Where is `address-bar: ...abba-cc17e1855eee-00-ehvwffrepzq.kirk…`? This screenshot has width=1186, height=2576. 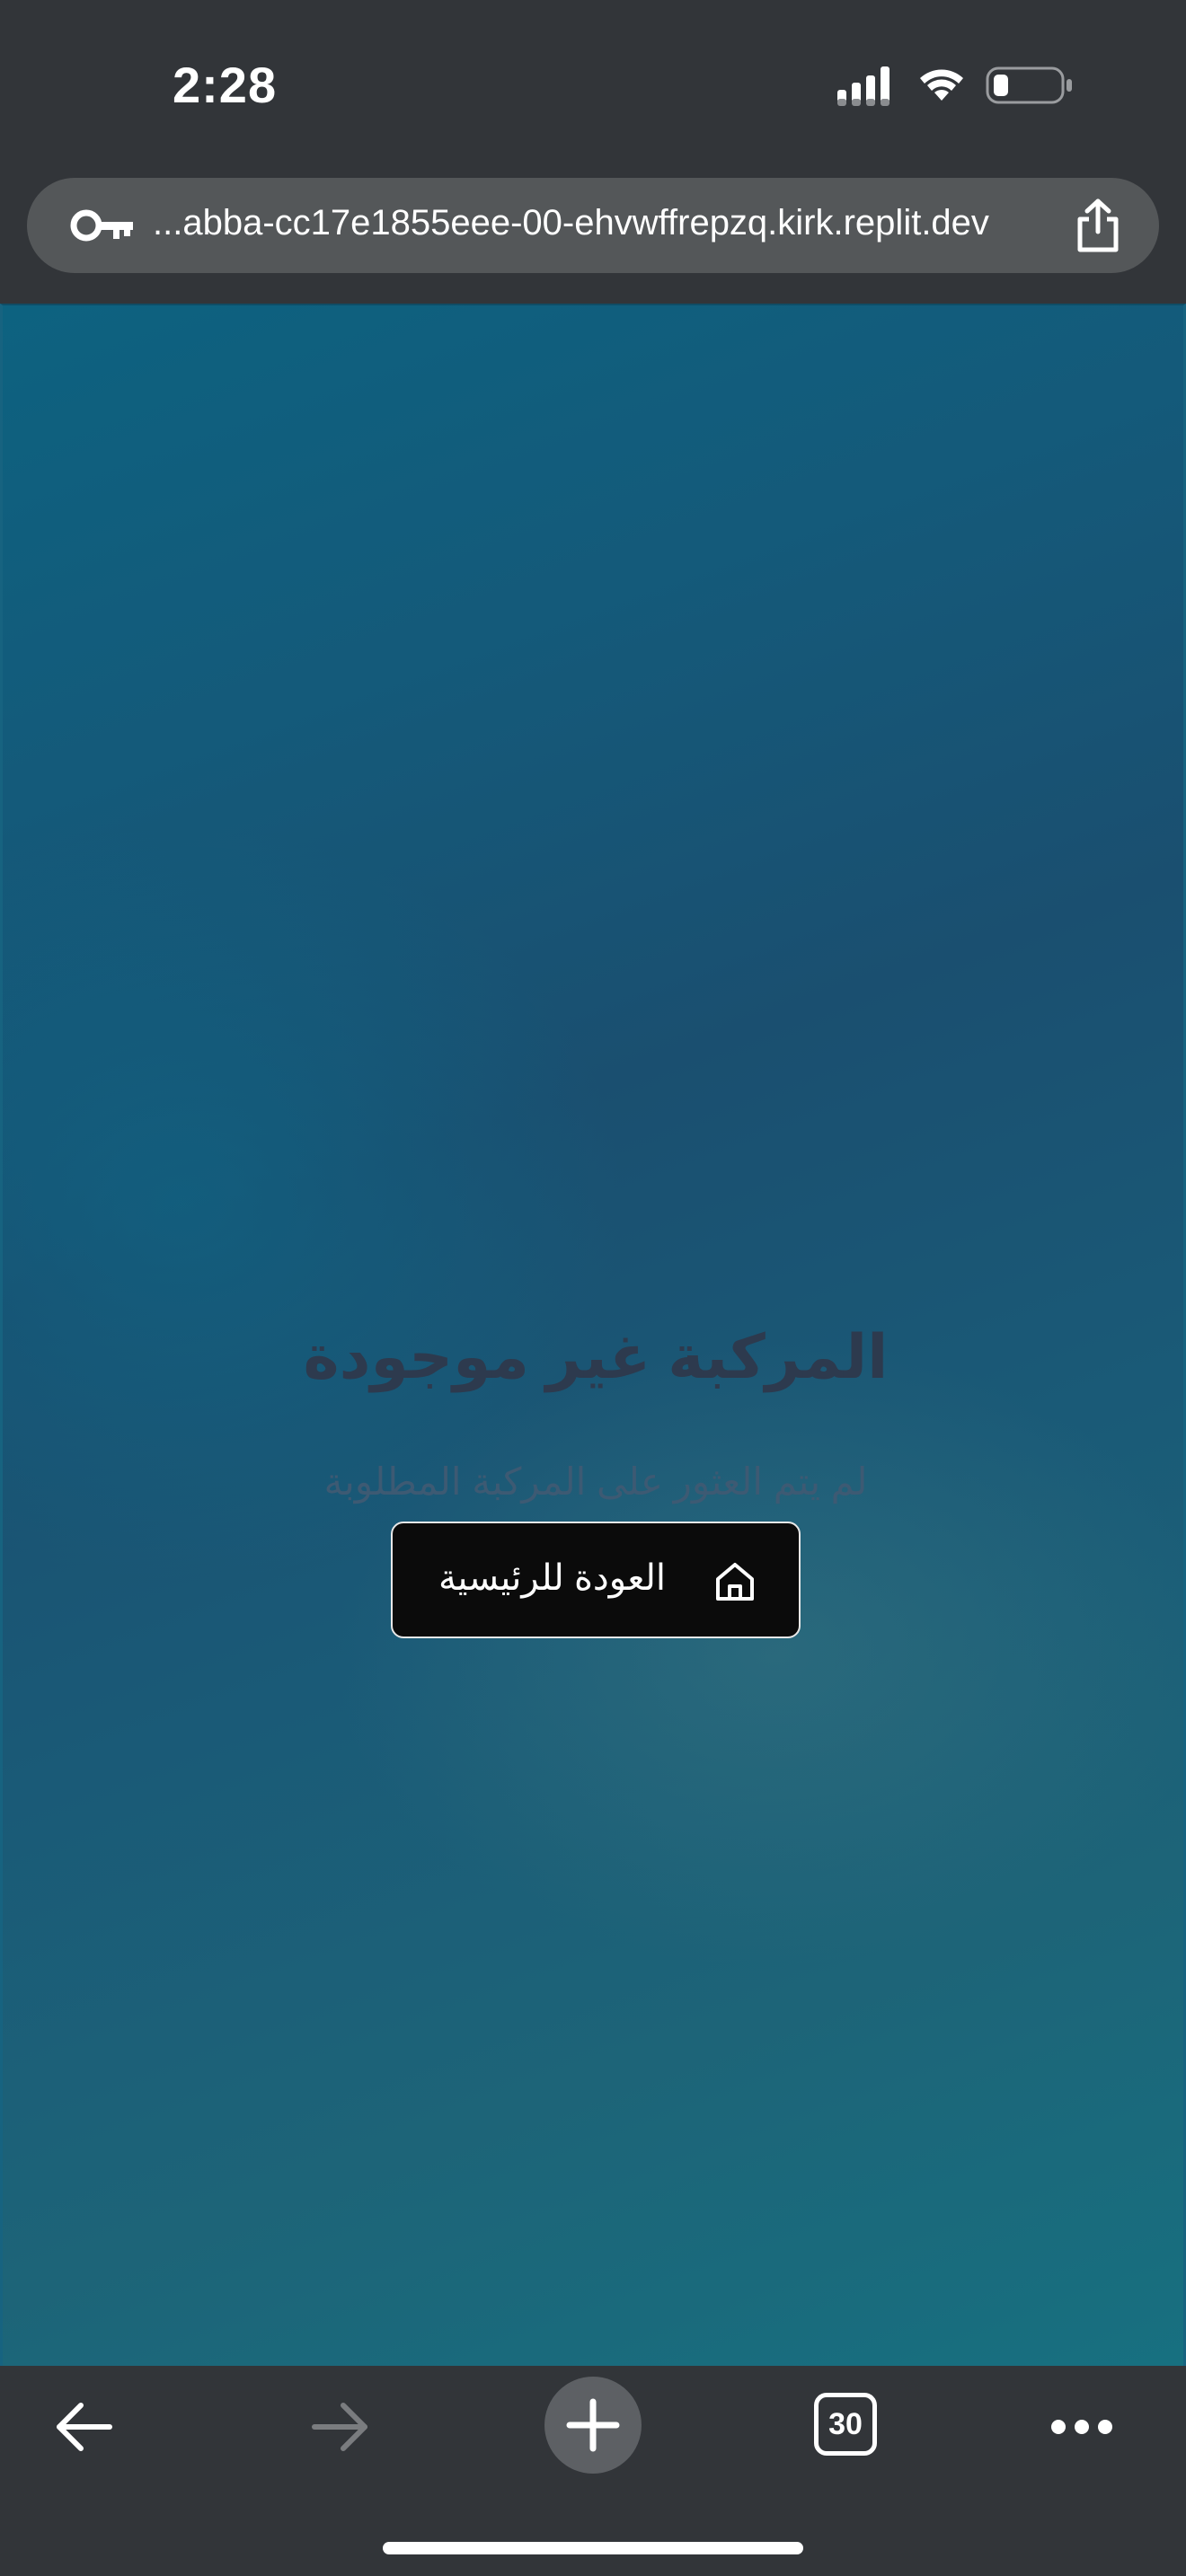 address-bar: ...abba-cc17e1855eee-00-ehvwffrepzq.kirk… is located at coordinates (593, 225).